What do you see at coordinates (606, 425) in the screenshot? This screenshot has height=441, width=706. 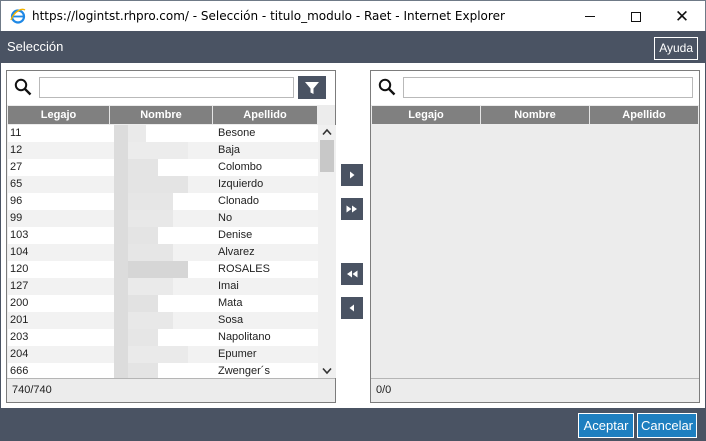 I see `accept-button: Aceptar` at bounding box center [606, 425].